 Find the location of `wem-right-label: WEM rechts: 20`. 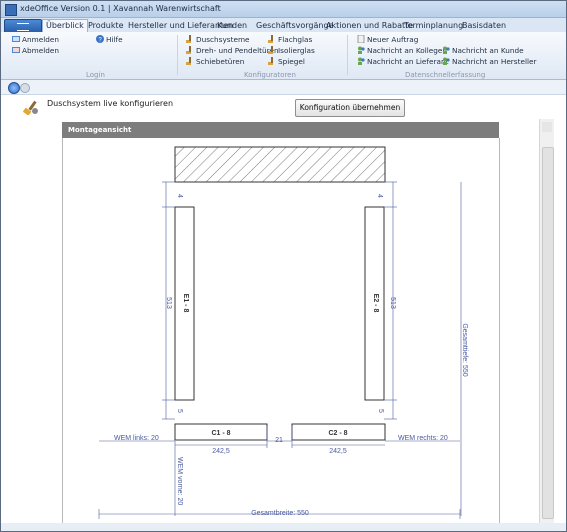

wem-right-label: WEM rechts: 20 is located at coordinates (423, 438).